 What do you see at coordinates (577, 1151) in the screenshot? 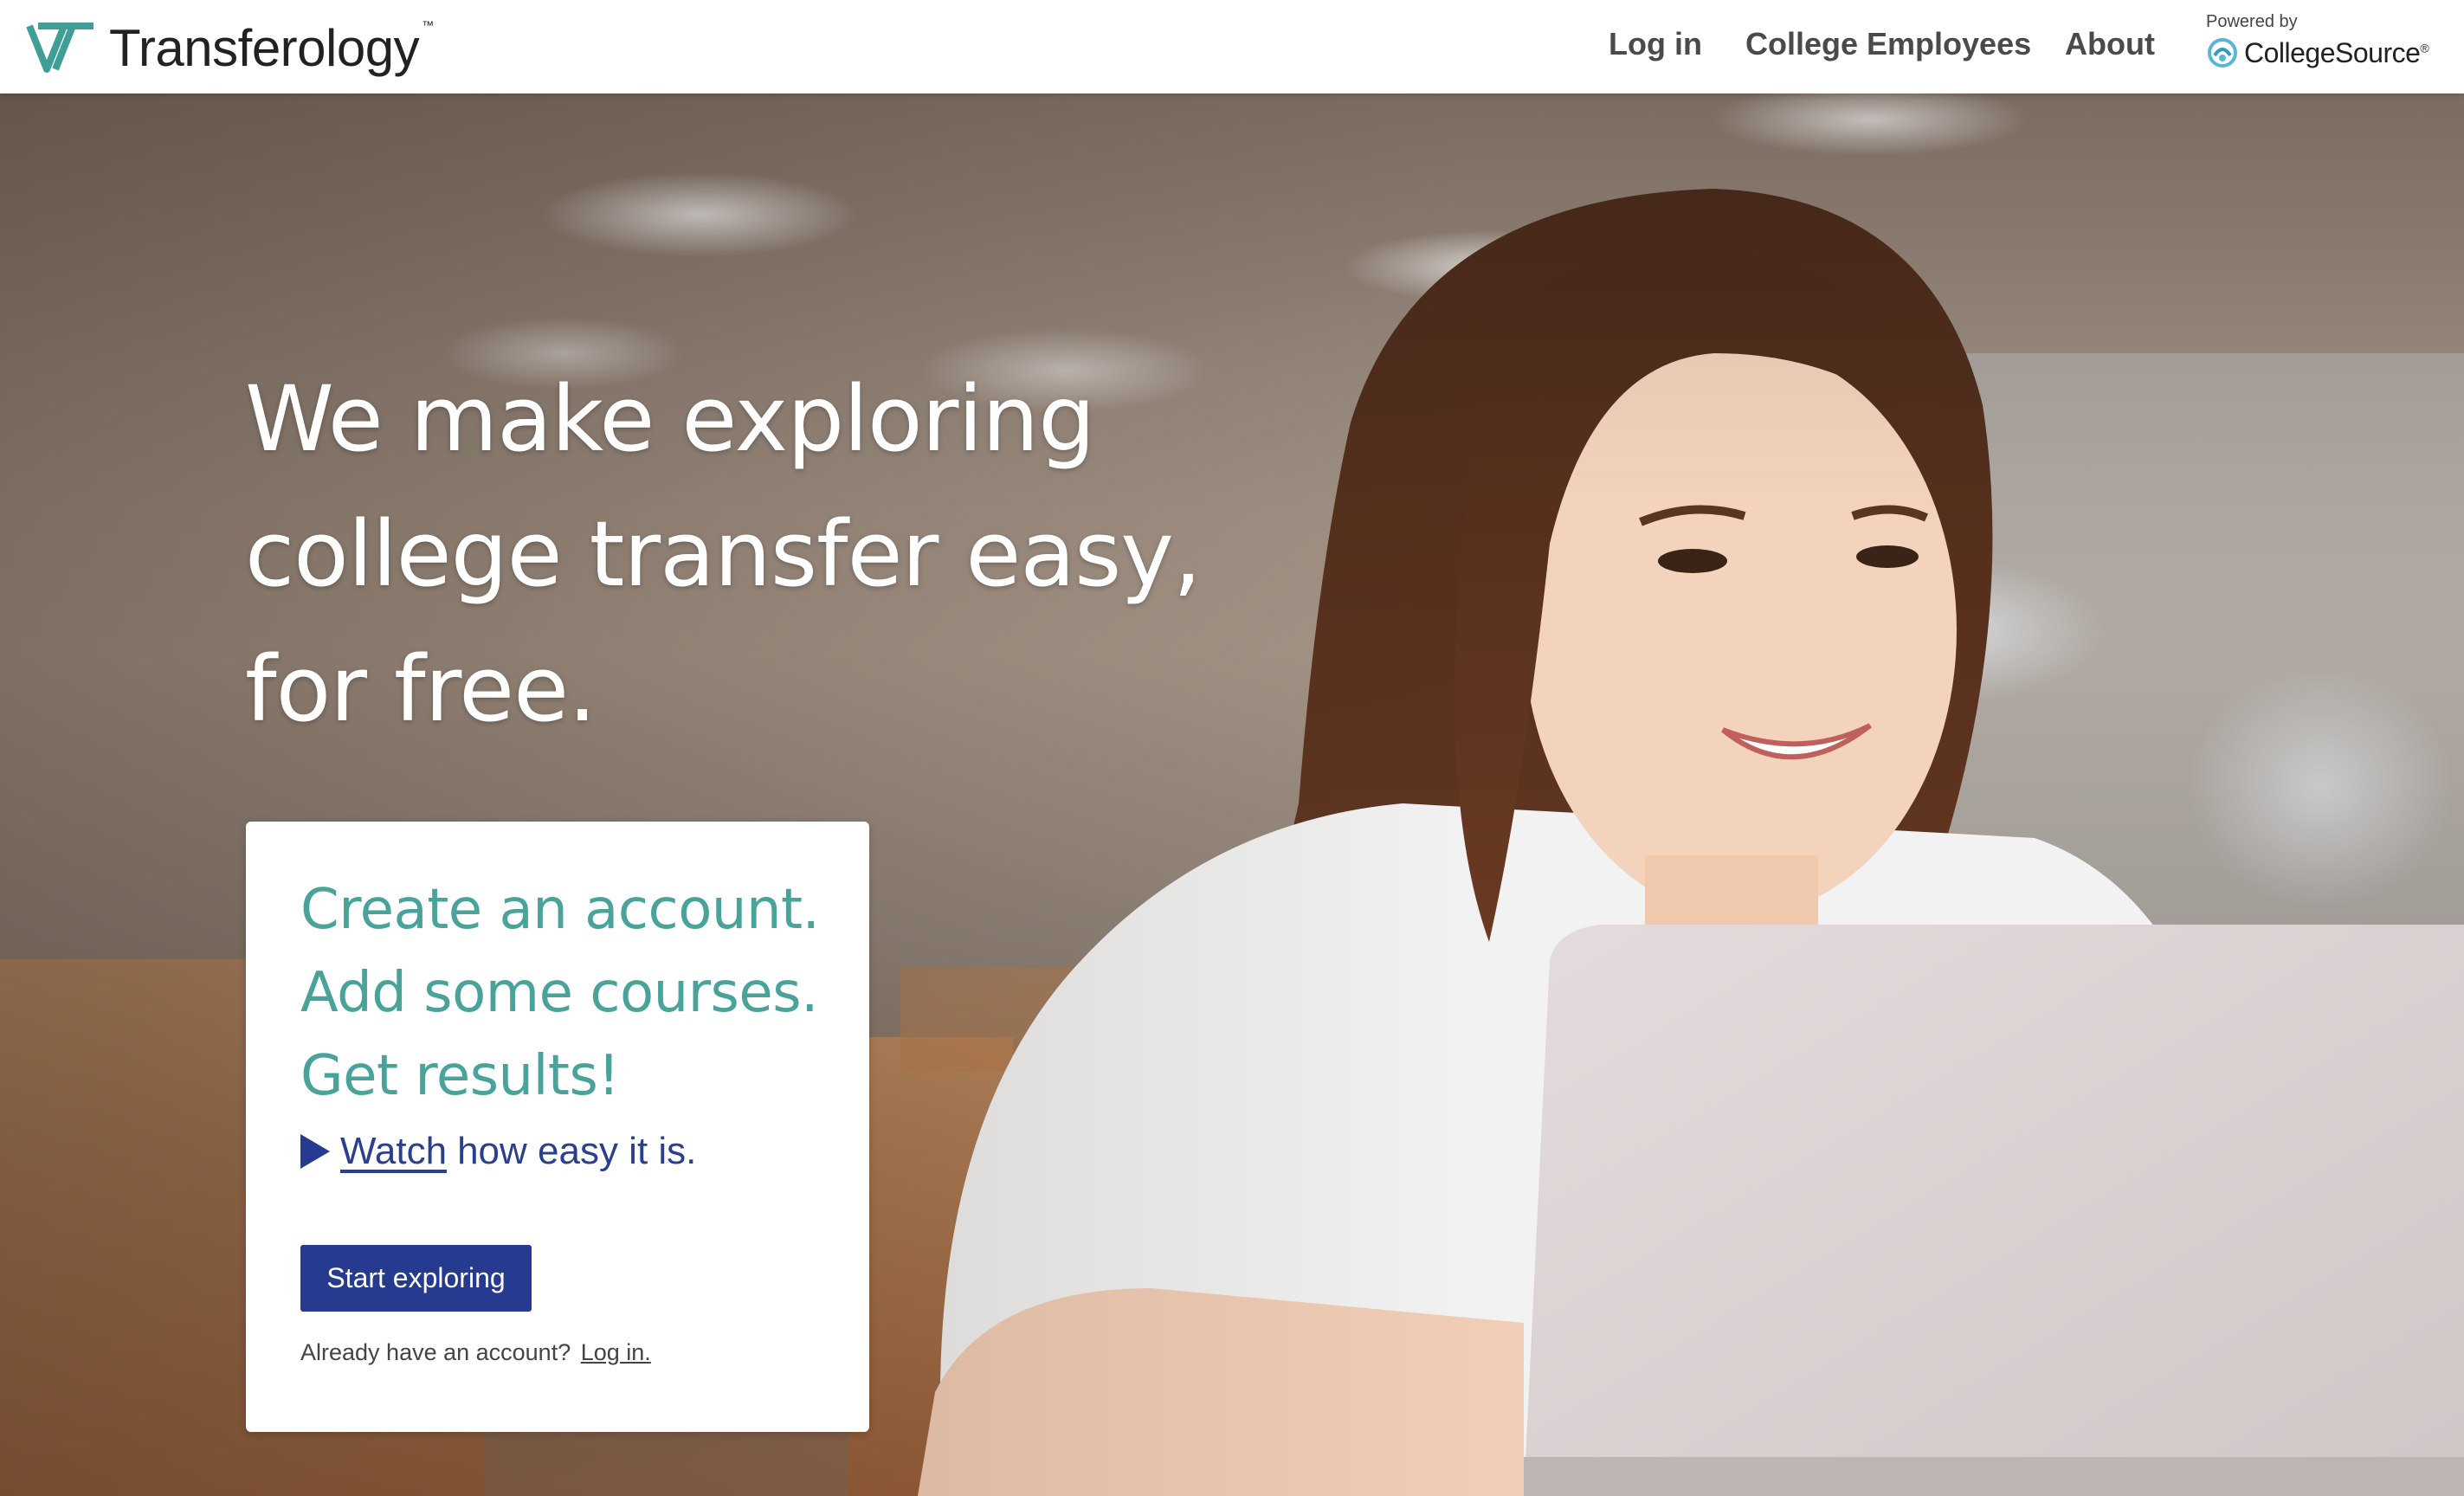
I see `watch-caption: how easy it is.` at bounding box center [577, 1151].